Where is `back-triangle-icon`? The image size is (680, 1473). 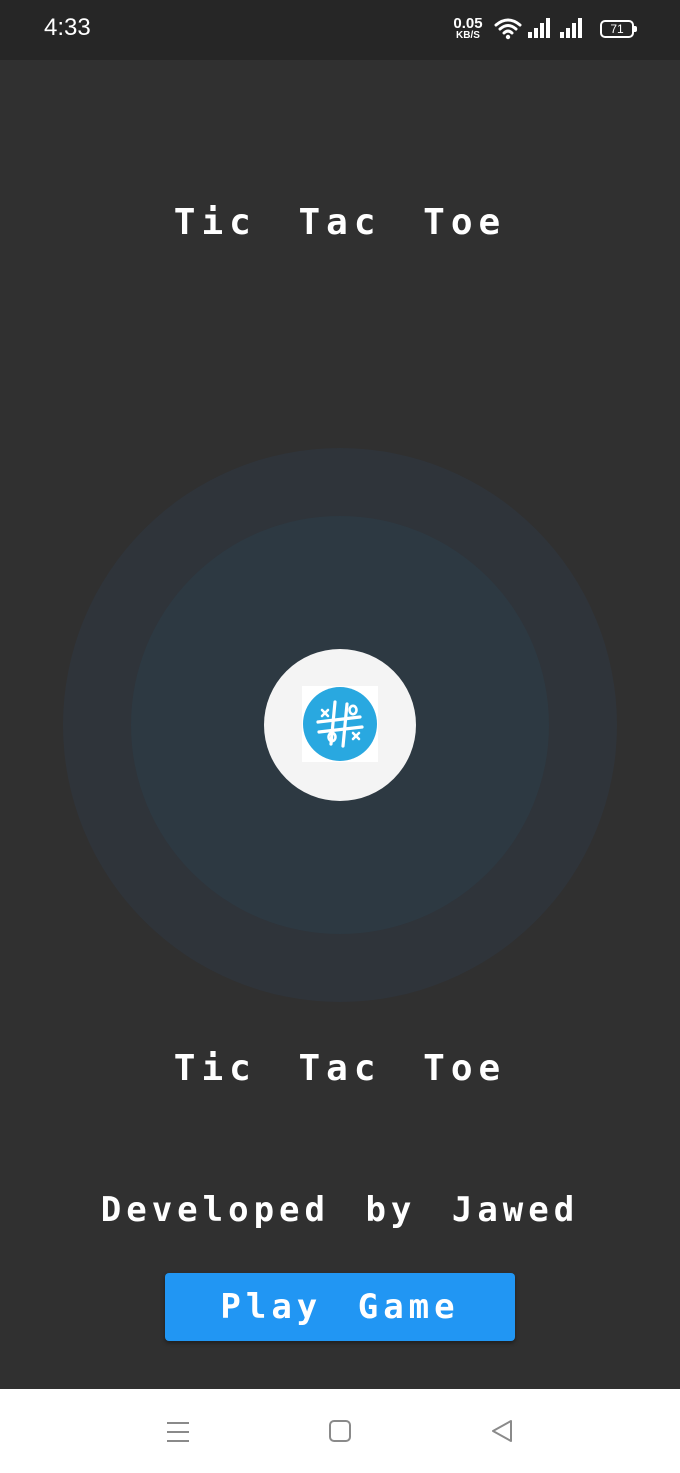
back-triangle-icon is located at coordinates (502, 1431).